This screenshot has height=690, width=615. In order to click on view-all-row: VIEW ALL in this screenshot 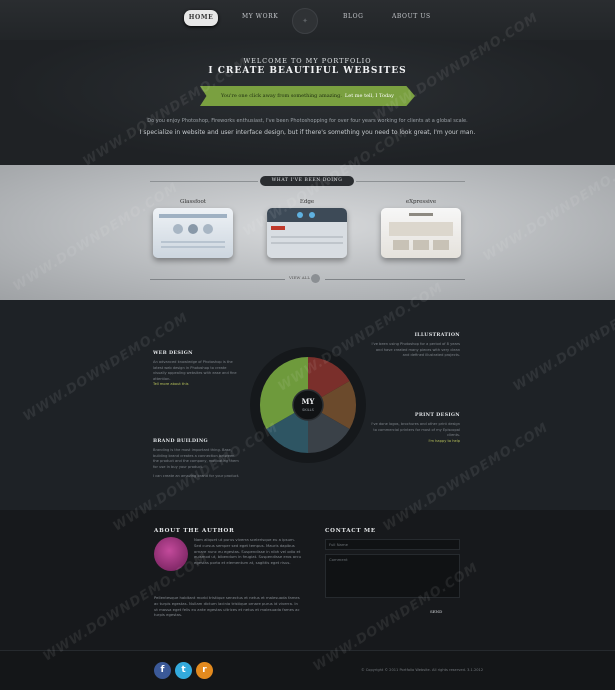, I will do `click(307, 278)`.